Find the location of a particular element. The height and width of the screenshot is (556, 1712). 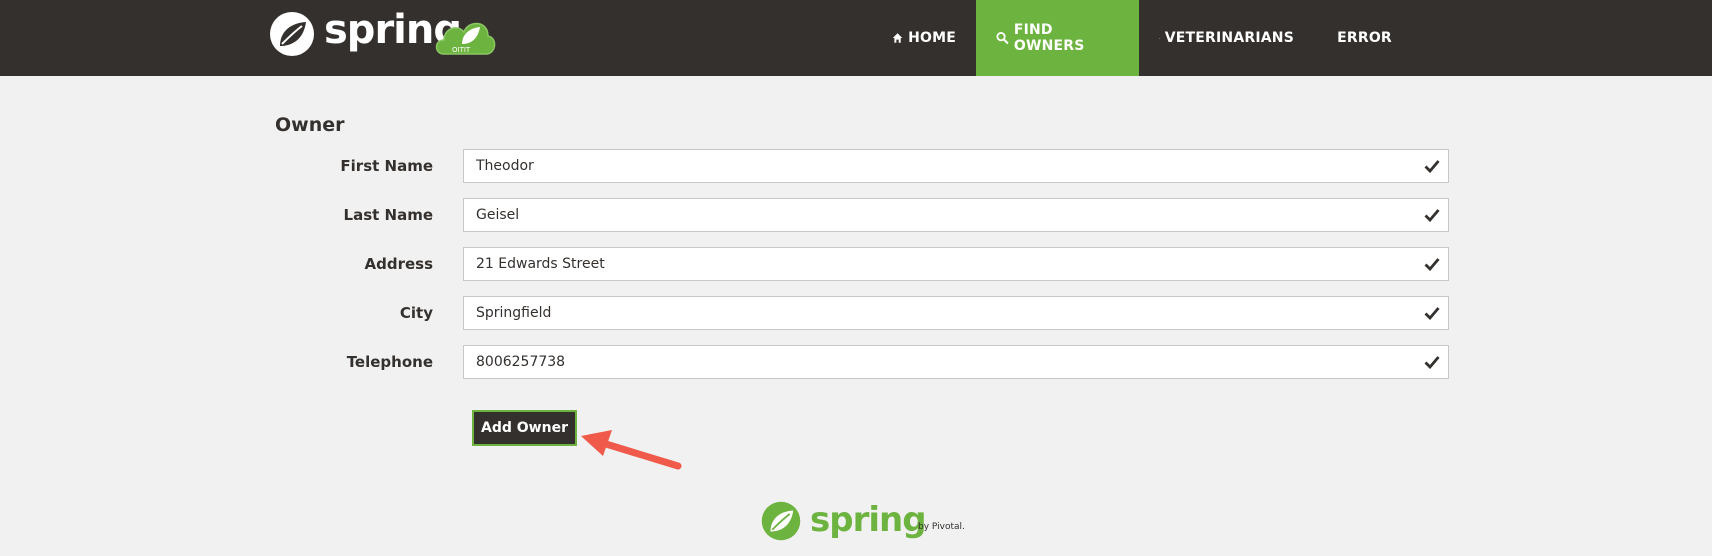

city-label: City is located at coordinates (416, 313).